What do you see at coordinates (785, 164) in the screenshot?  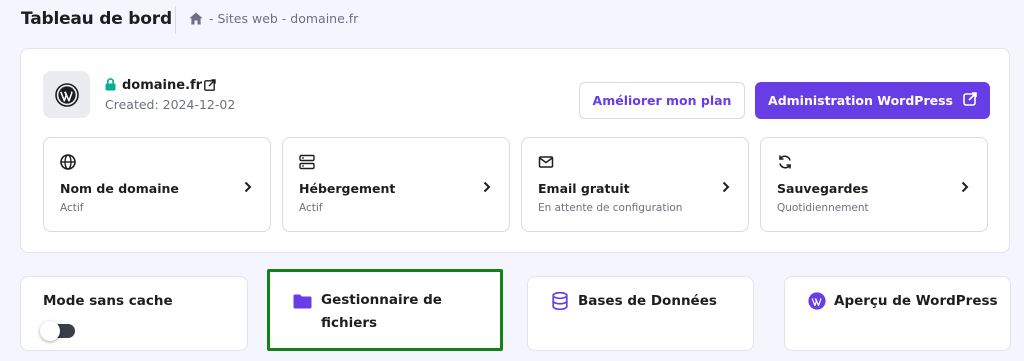 I see `refresh-icon` at bounding box center [785, 164].